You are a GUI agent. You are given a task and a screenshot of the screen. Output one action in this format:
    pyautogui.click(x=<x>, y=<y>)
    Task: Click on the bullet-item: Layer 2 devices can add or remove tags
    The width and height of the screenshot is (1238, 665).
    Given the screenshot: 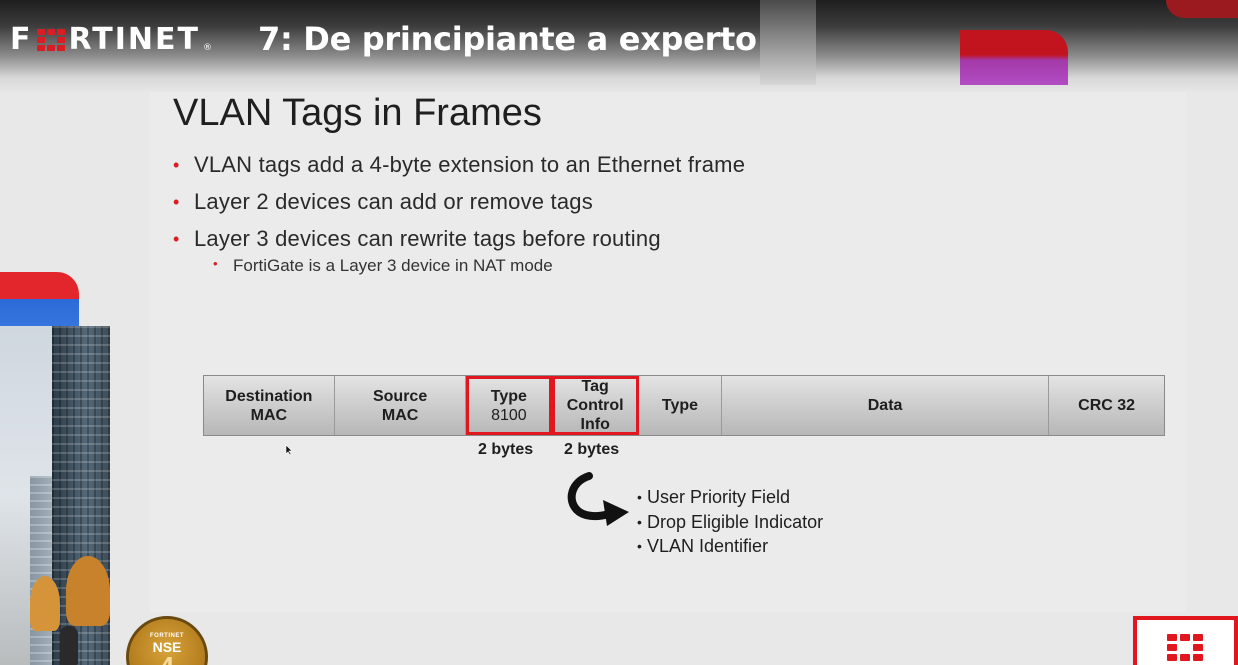 What is the action you would take?
    pyautogui.click(x=459, y=205)
    